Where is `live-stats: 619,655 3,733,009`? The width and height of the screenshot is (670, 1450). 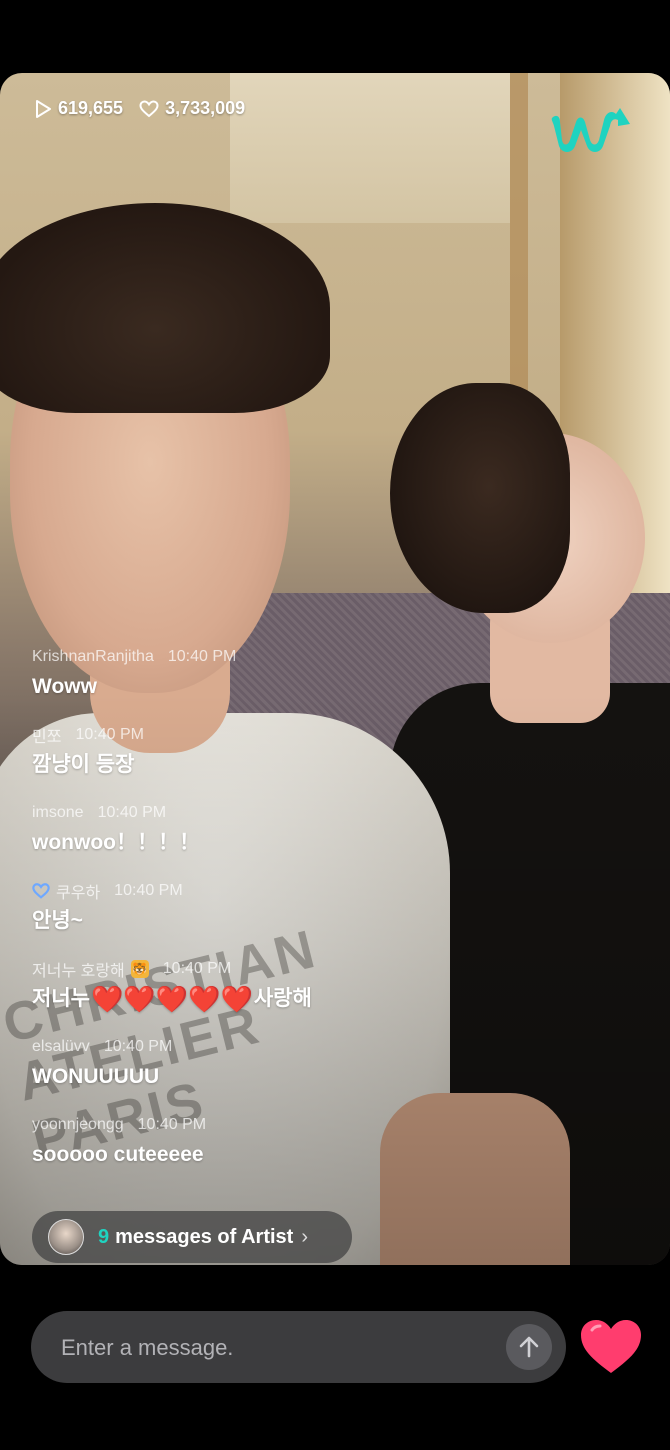
live-stats: 619,655 3,733,009 is located at coordinates (139, 108).